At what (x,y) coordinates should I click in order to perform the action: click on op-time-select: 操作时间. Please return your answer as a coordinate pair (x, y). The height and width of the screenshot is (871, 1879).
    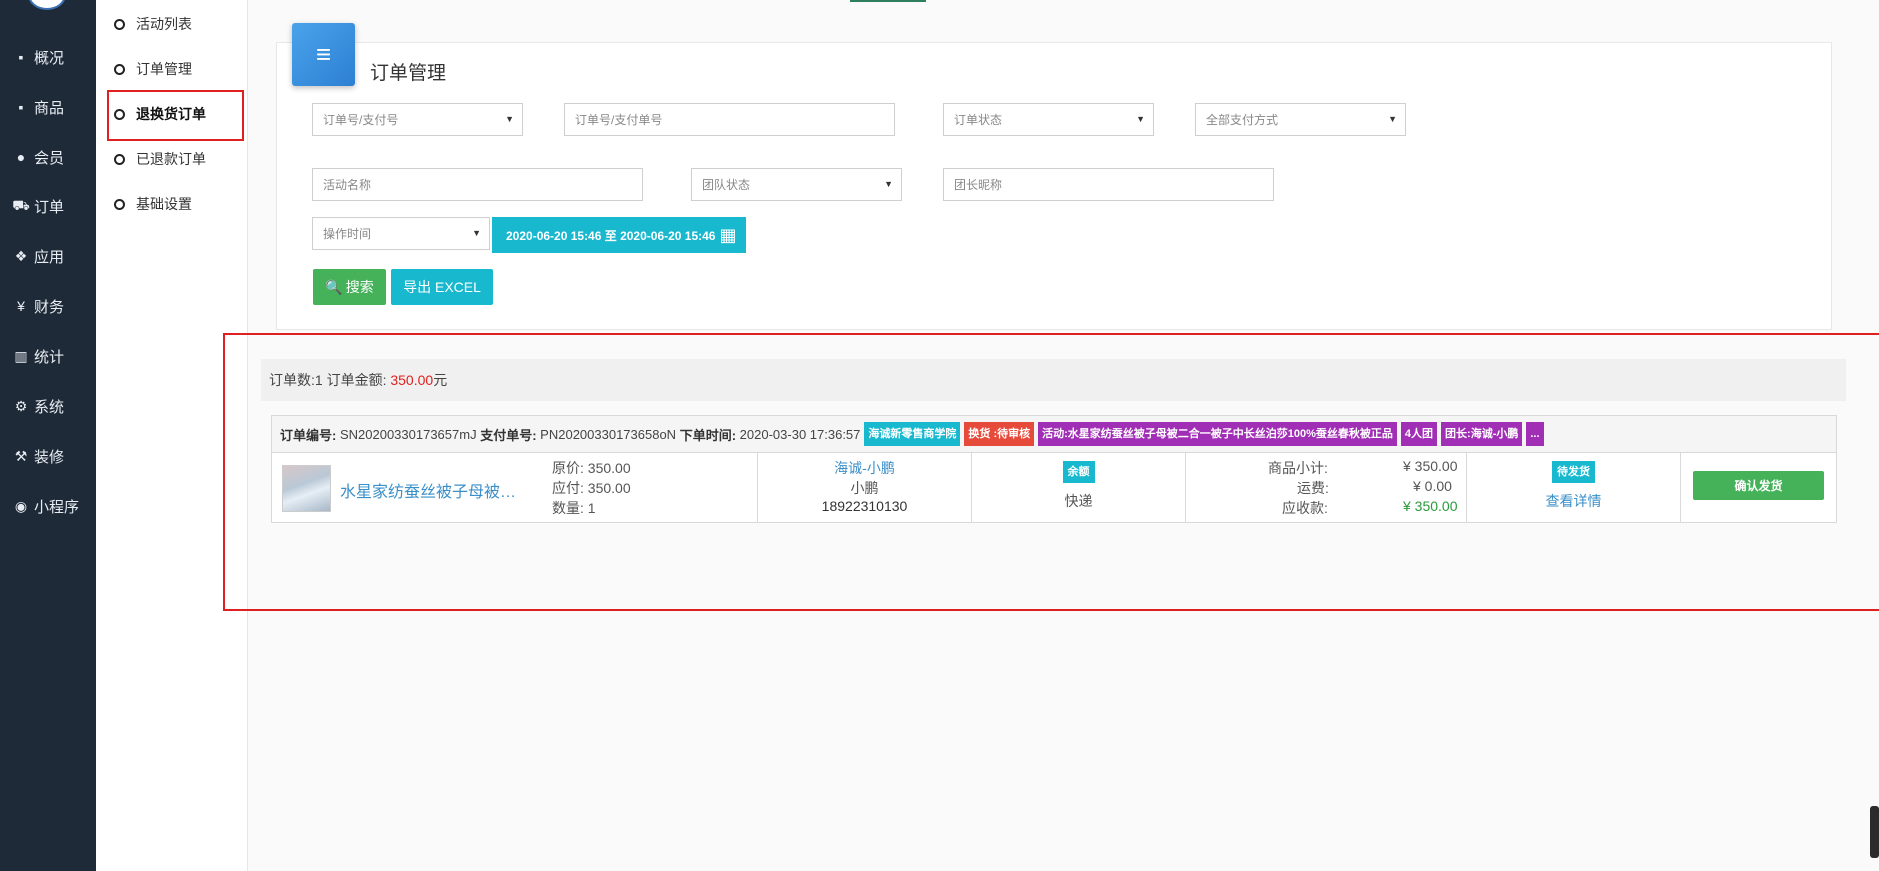
    Looking at the image, I should click on (401, 233).